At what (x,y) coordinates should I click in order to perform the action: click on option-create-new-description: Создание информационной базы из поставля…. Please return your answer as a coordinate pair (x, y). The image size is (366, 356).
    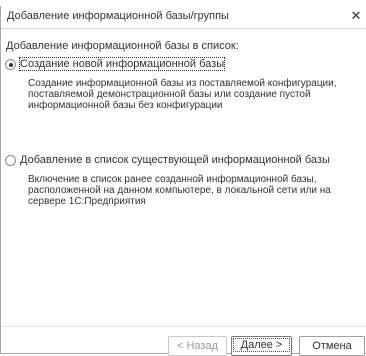
    Looking at the image, I should click on (182, 94).